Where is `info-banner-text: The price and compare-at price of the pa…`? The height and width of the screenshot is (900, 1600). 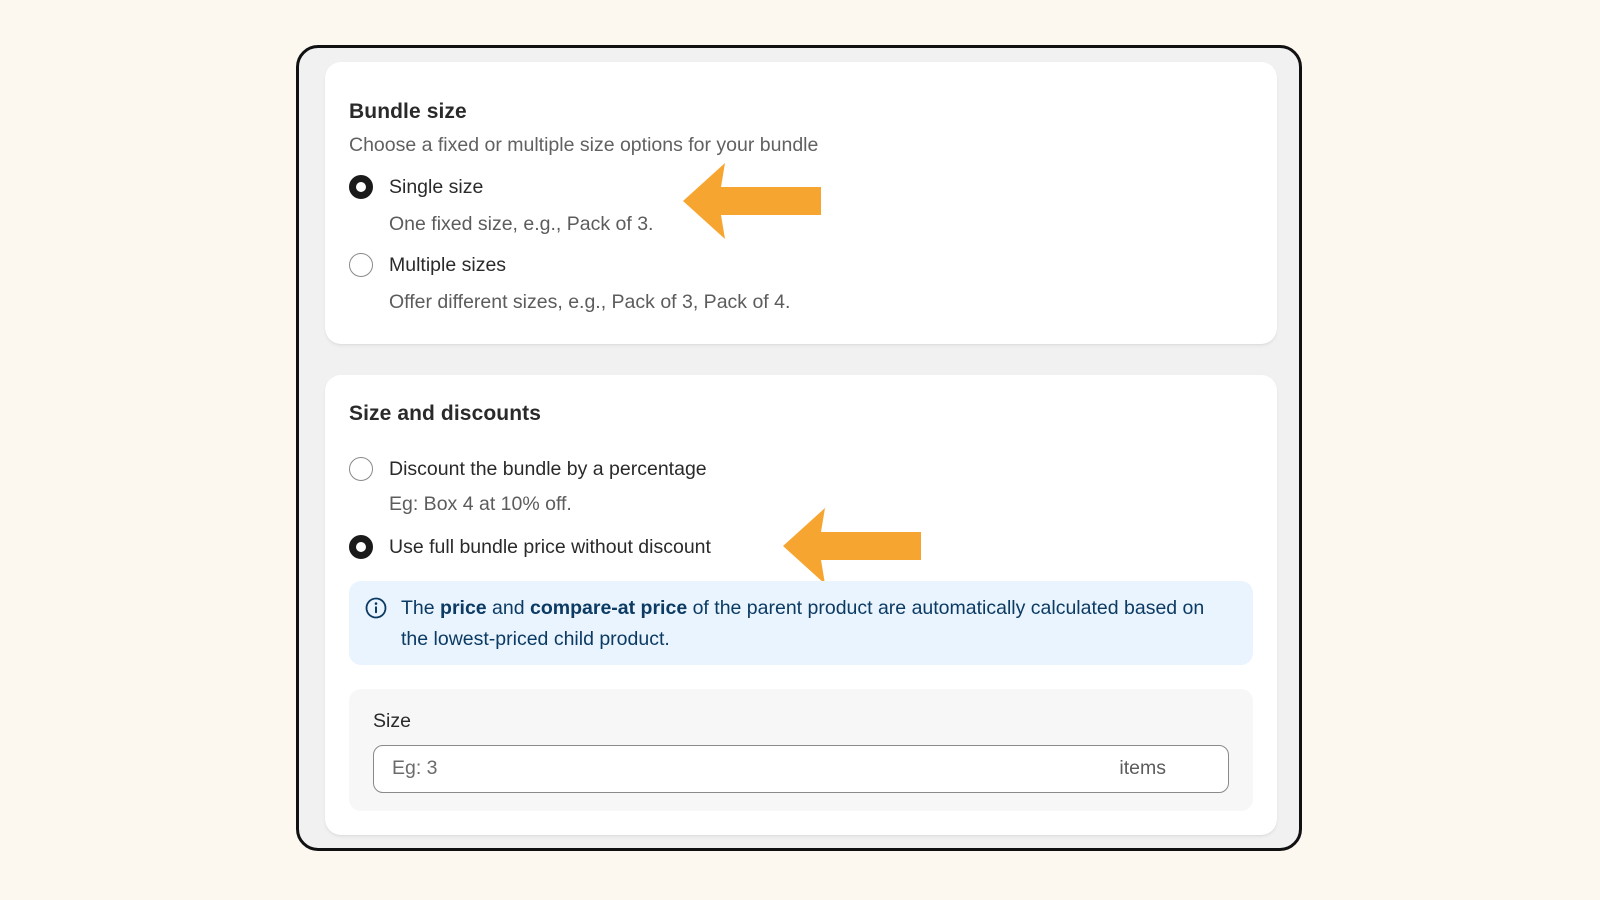
info-banner-text: The price and compare-at price of the pa… is located at coordinates (803, 623).